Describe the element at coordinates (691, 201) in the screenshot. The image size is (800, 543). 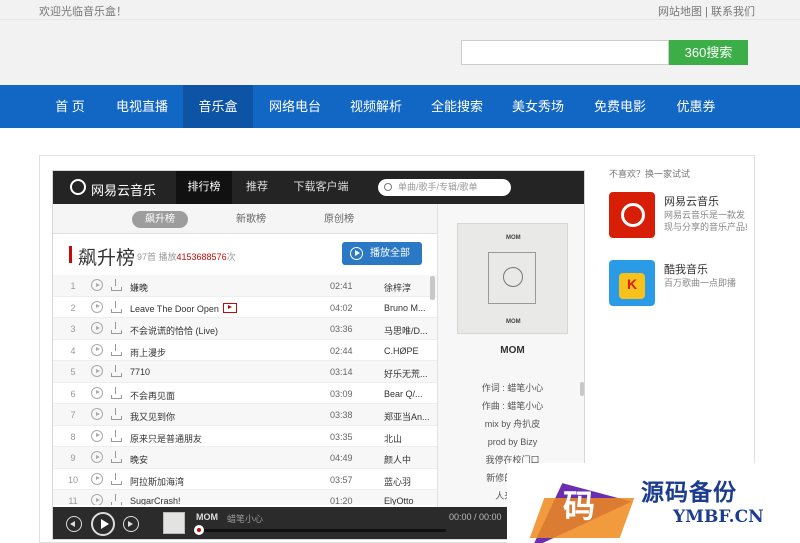
I see `app-name: 网易云音乐` at that location.